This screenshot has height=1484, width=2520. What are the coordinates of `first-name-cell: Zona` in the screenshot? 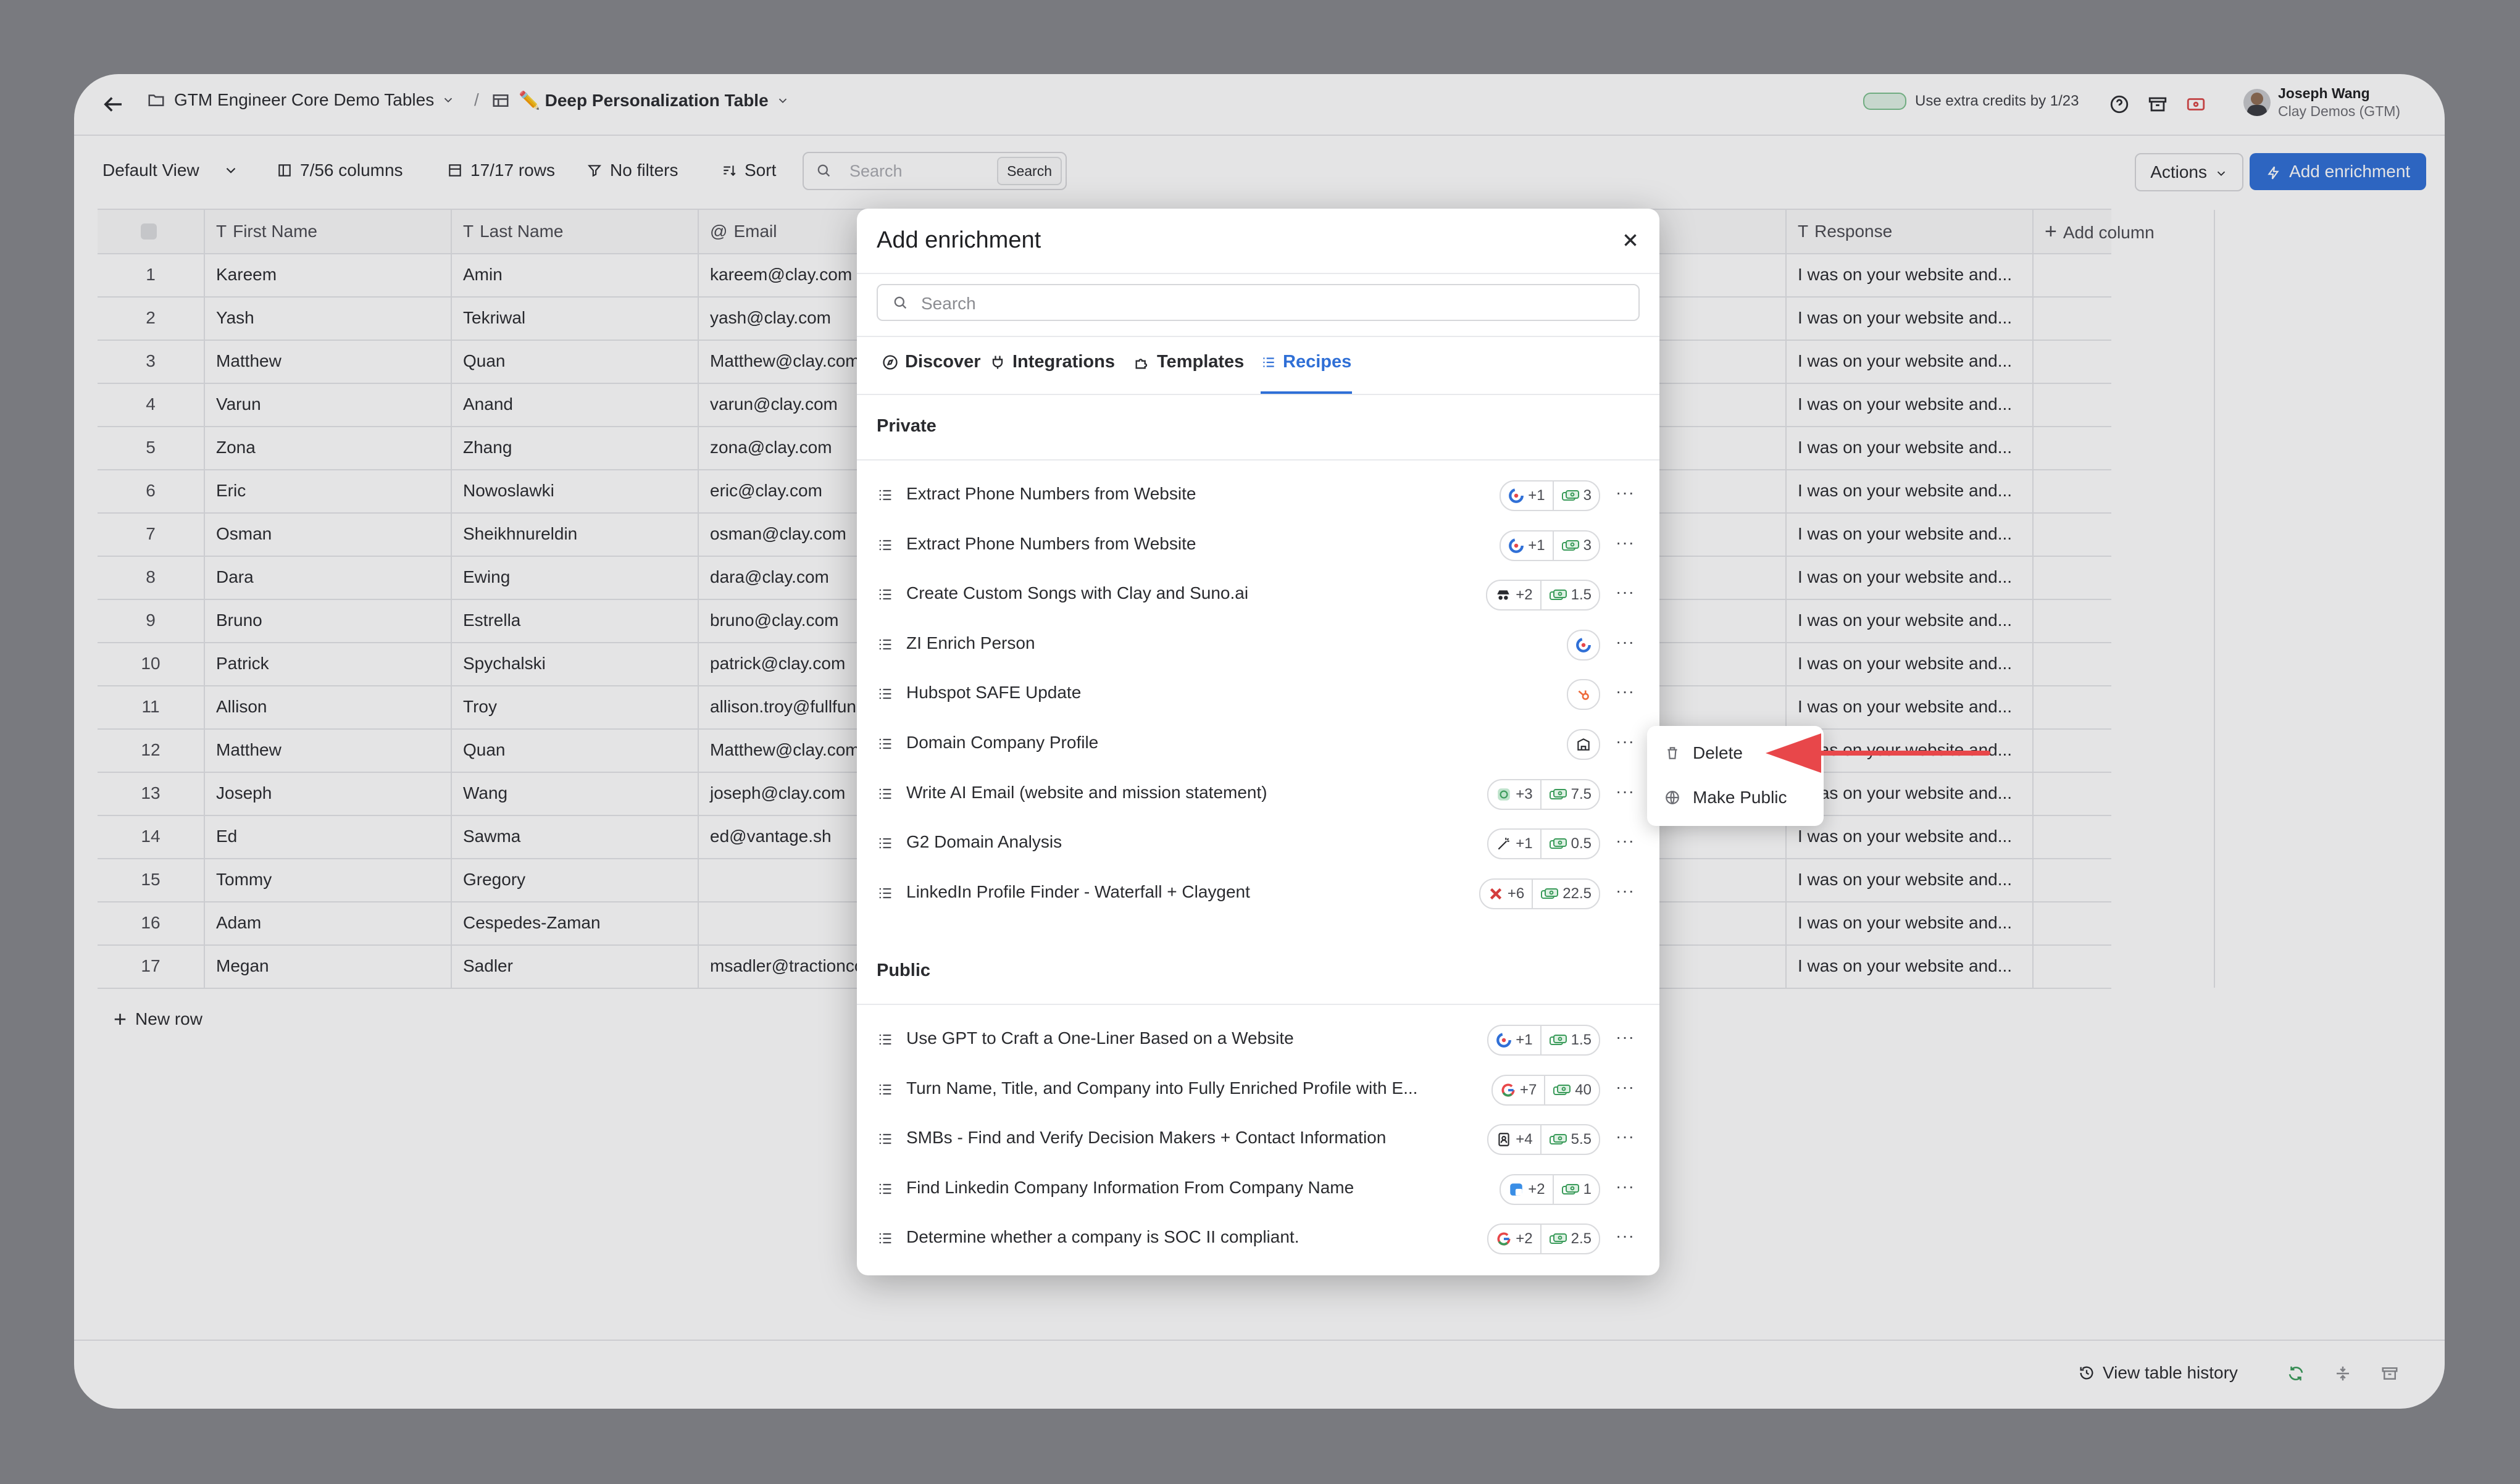 It's located at (328, 447).